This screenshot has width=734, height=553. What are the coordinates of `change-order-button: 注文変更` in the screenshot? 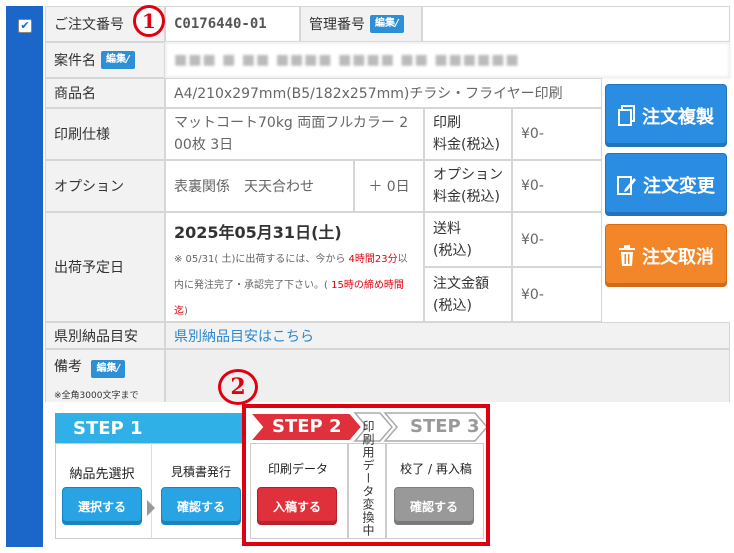 It's located at (666, 184).